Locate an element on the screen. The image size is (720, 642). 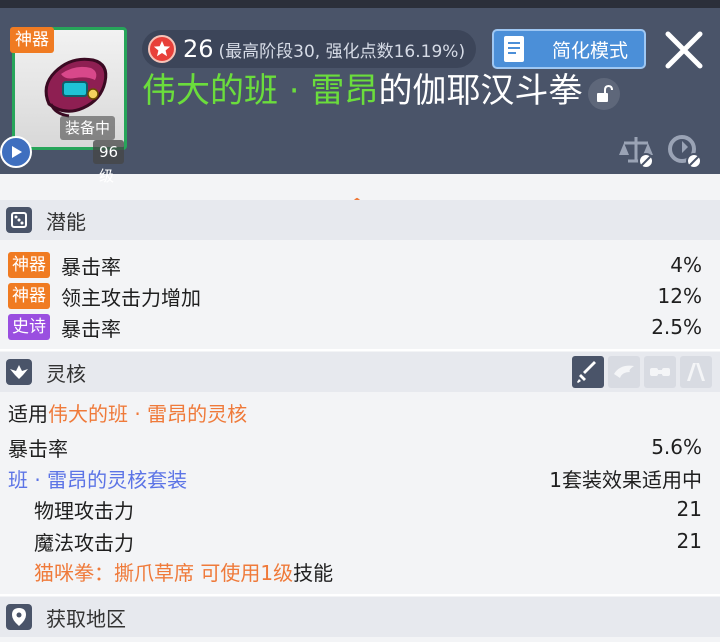
potential-value: 4% is located at coordinates (686, 265).